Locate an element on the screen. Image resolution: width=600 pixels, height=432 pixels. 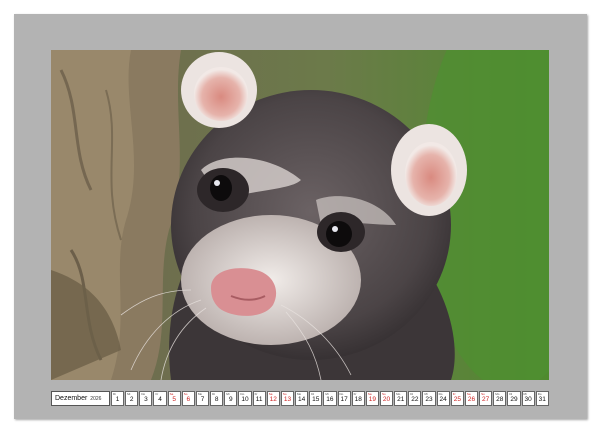
day-number: 13 is located at coordinates (287, 399).